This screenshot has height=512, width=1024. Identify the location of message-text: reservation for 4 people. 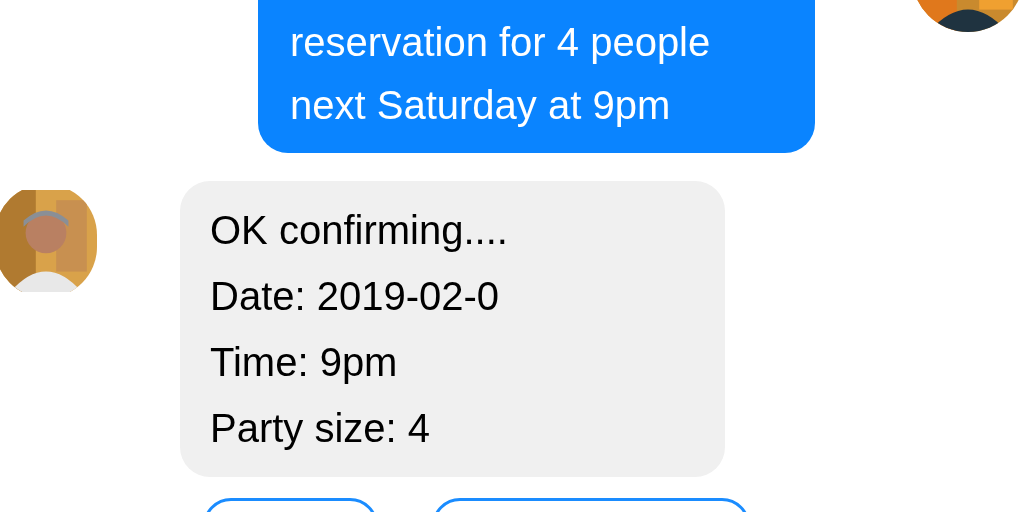
(500, 42).